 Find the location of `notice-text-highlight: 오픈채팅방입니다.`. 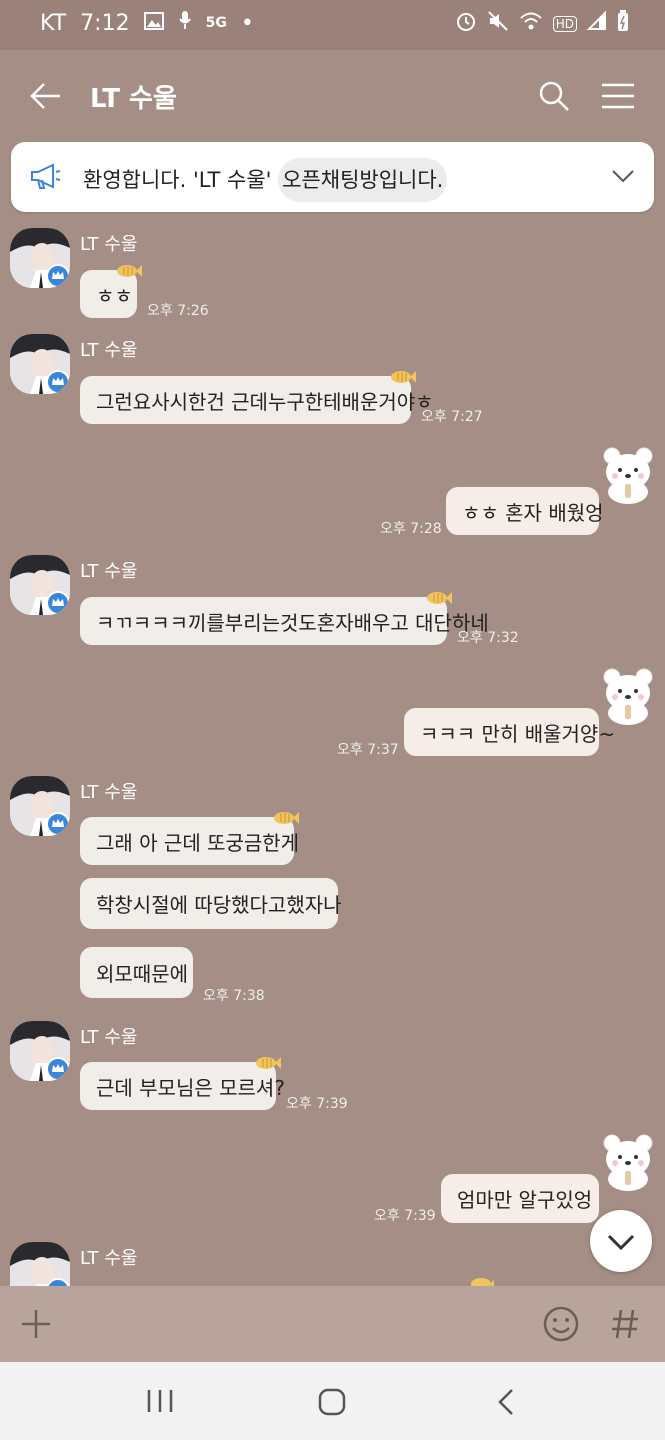

notice-text-highlight: 오픈채팅방입니다. is located at coordinates (363, 180).